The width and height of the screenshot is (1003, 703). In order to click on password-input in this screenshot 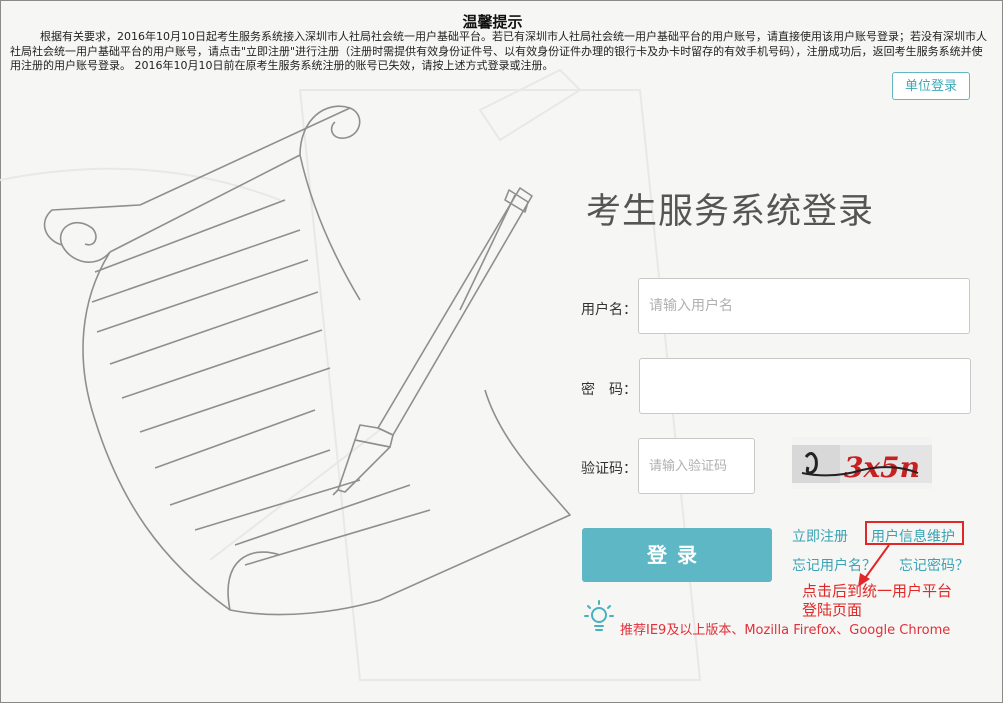, I will do `click(805, 386)`.